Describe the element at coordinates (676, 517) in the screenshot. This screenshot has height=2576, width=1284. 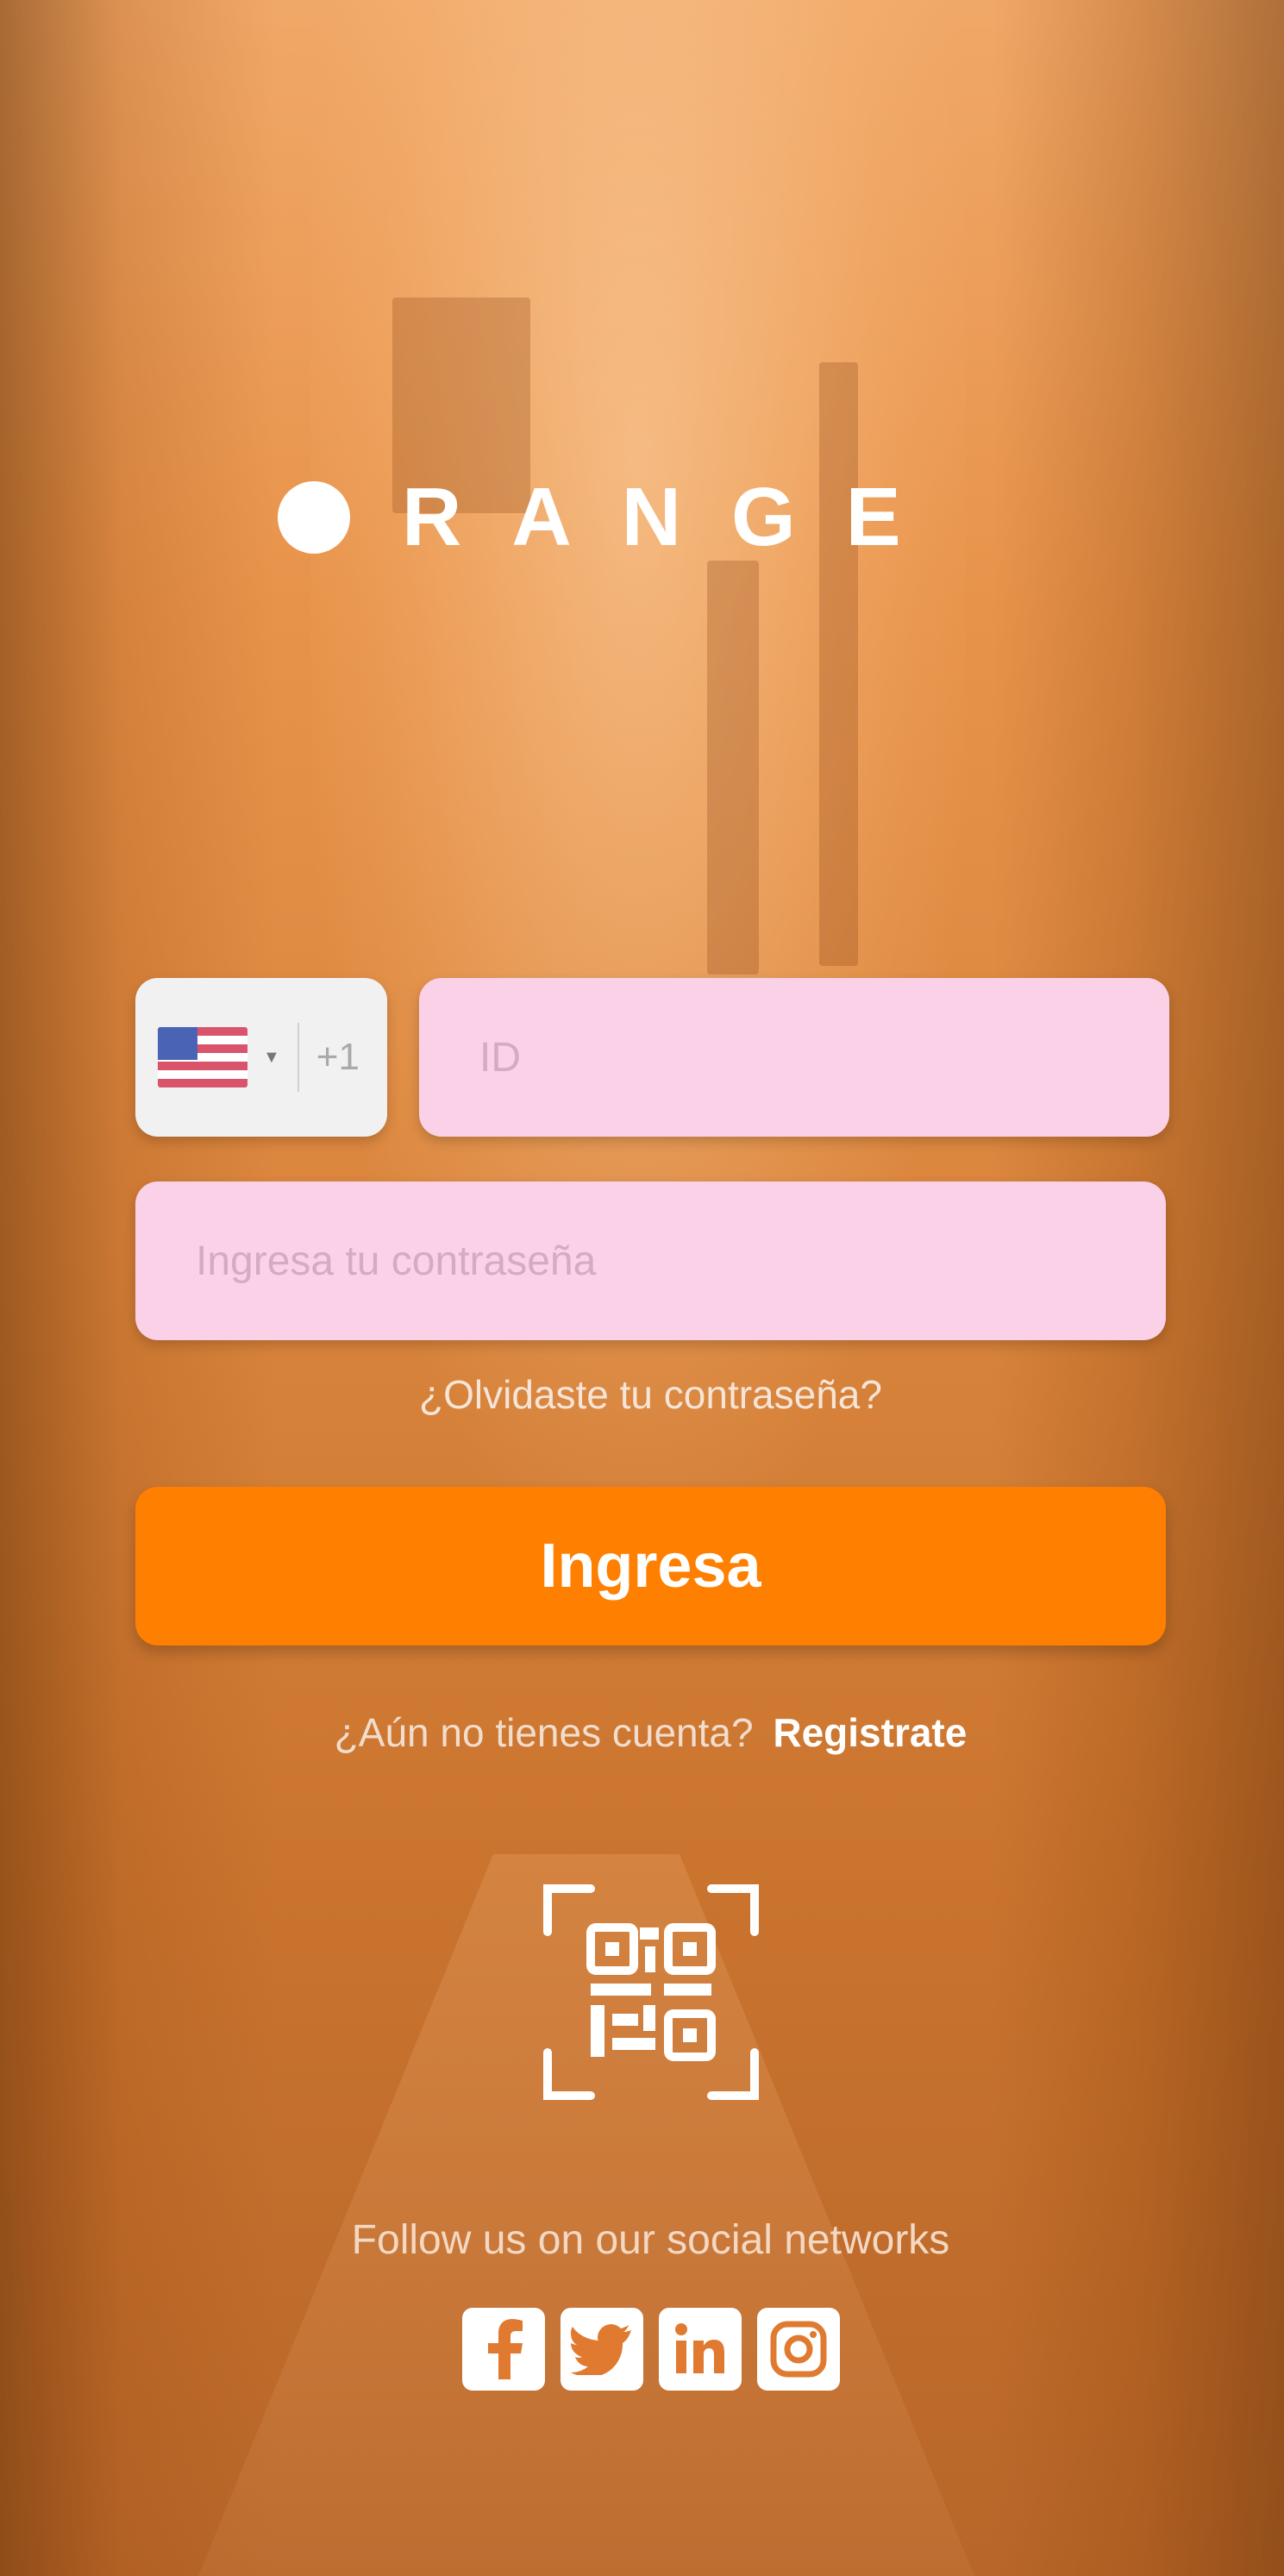
I see `logo-text: RANGE` at that location.